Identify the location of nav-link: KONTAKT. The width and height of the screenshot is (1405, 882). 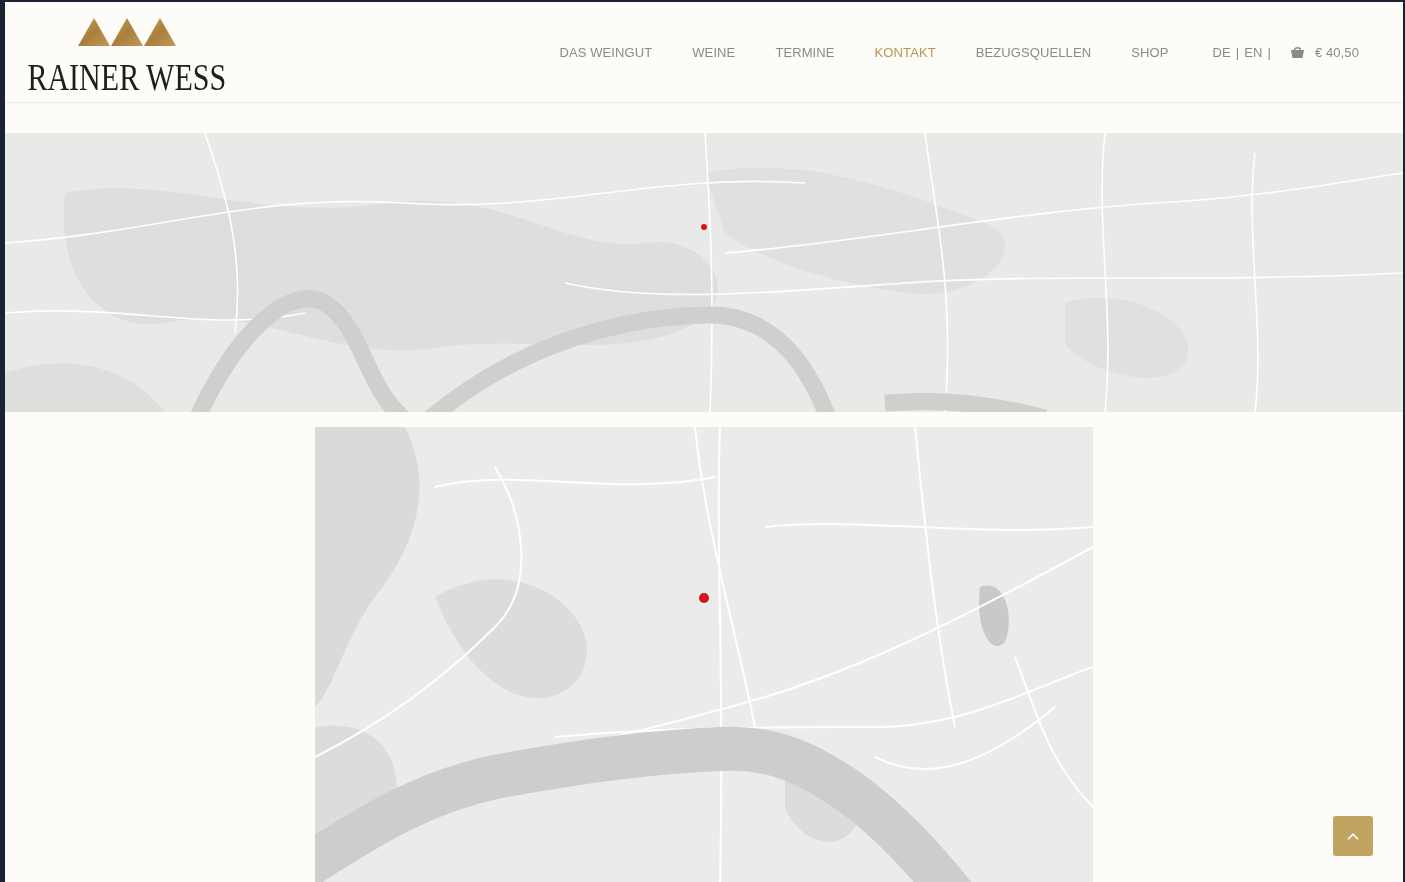
(905, 52).